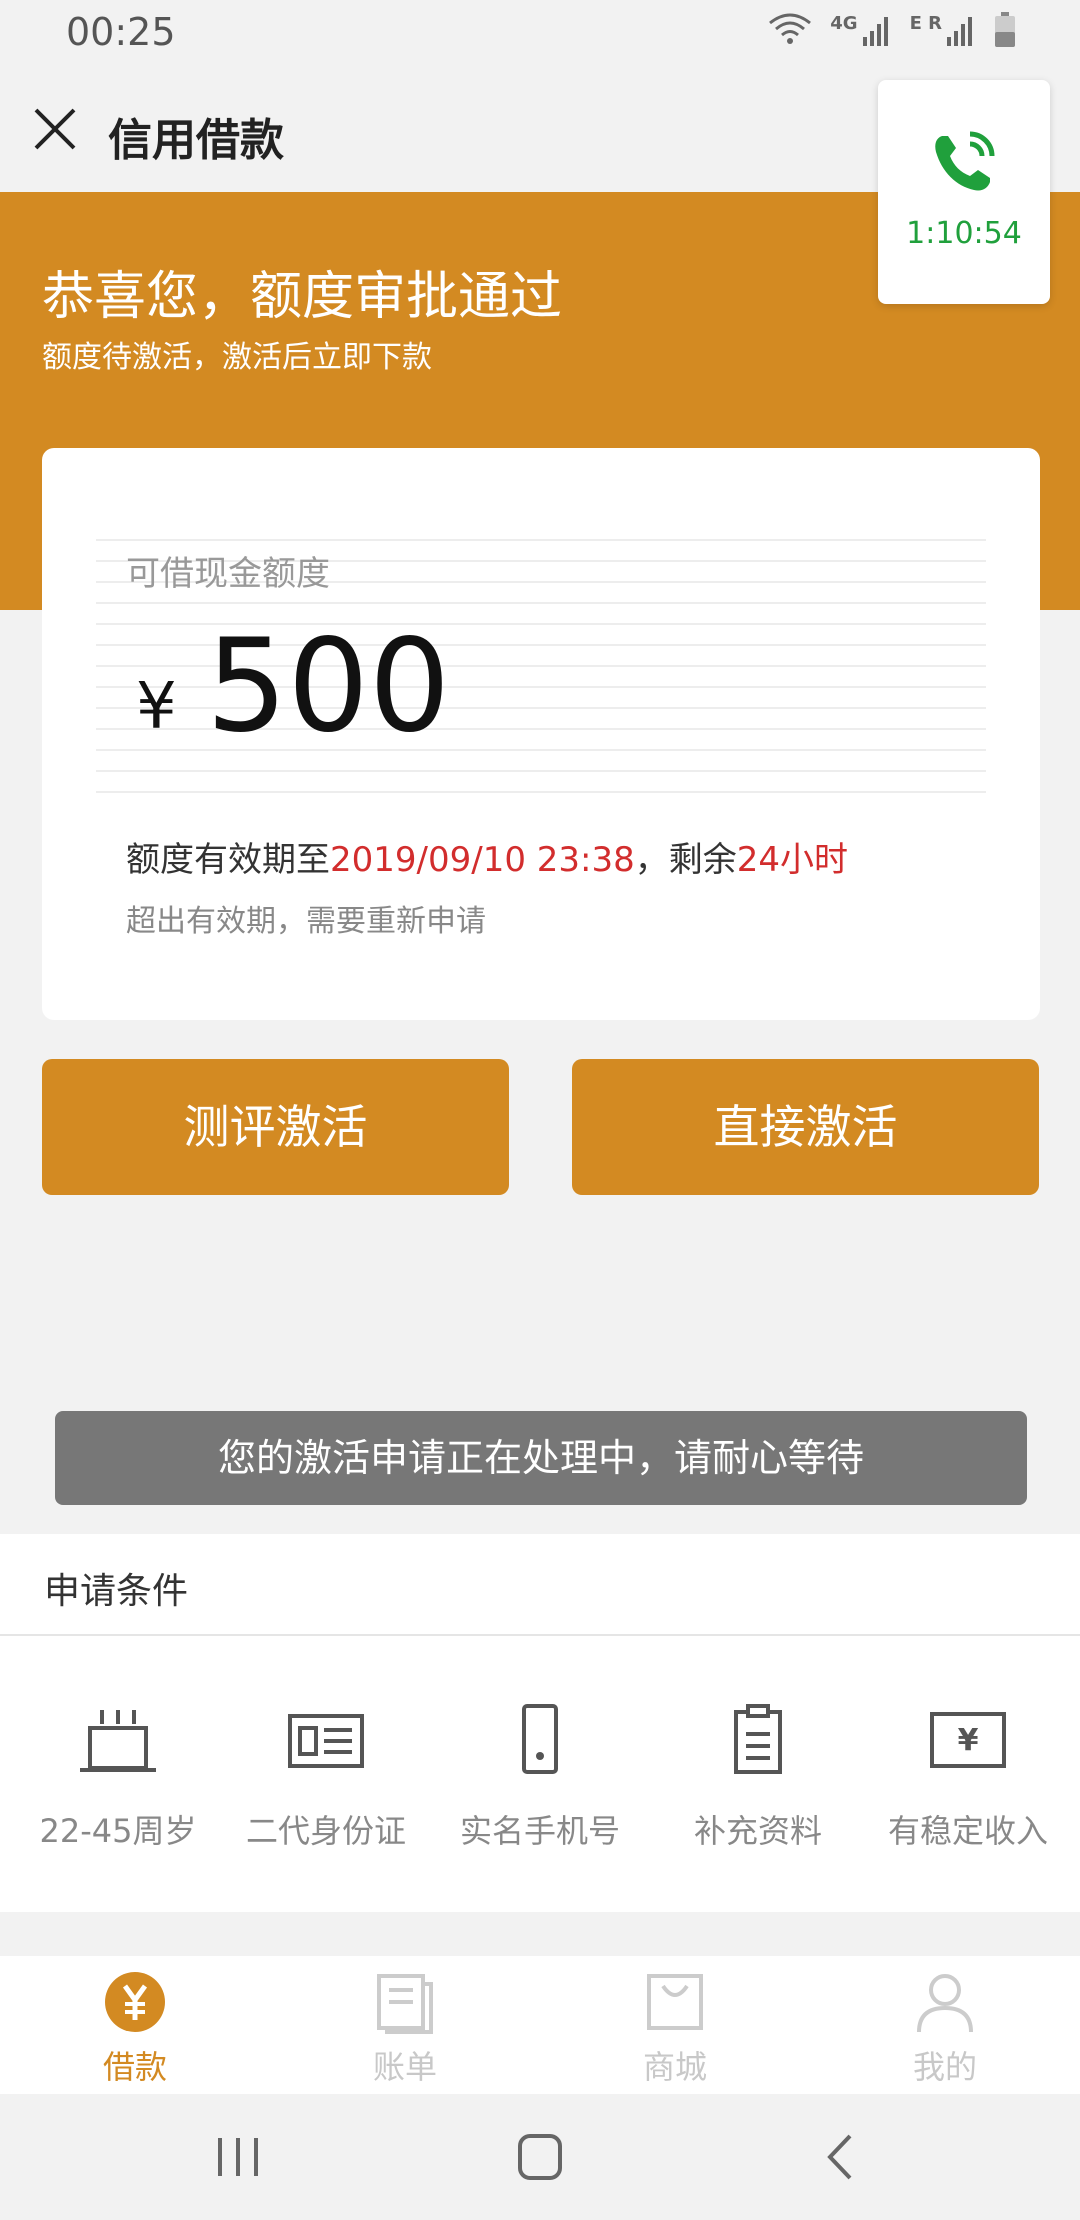 The width and height of the screenshot is (1080, 2220). What do you see at coordinates (134, 2067) in the screenshot?
I see `nav-label: 借款` at bounding box center [134, 2067].